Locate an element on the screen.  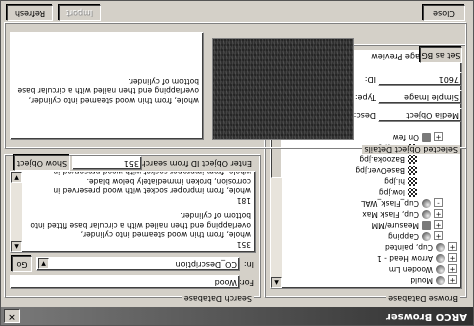
search-database-legend: Search Database is located at coordinates (217, 298).